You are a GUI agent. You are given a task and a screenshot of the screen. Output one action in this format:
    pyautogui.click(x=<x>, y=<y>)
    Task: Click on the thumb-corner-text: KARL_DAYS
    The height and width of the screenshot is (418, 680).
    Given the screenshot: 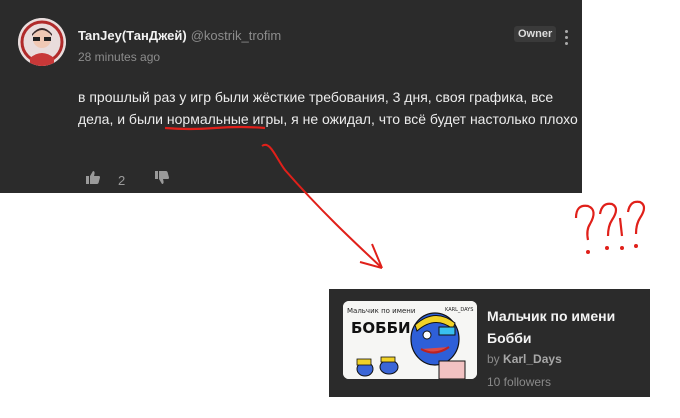 What is the action you would take?
    pyautogui.click(x=459, y=310)
    